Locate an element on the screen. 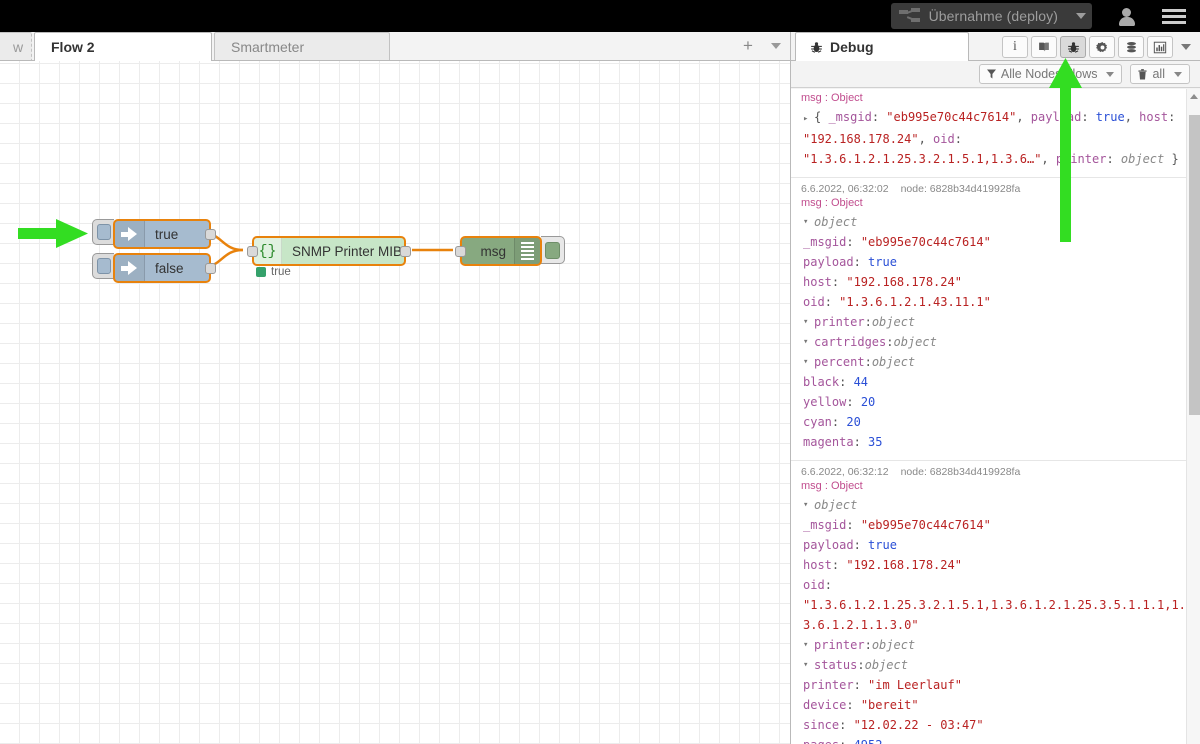  flow-tab-partial: w is located at coordinates (16, 46).